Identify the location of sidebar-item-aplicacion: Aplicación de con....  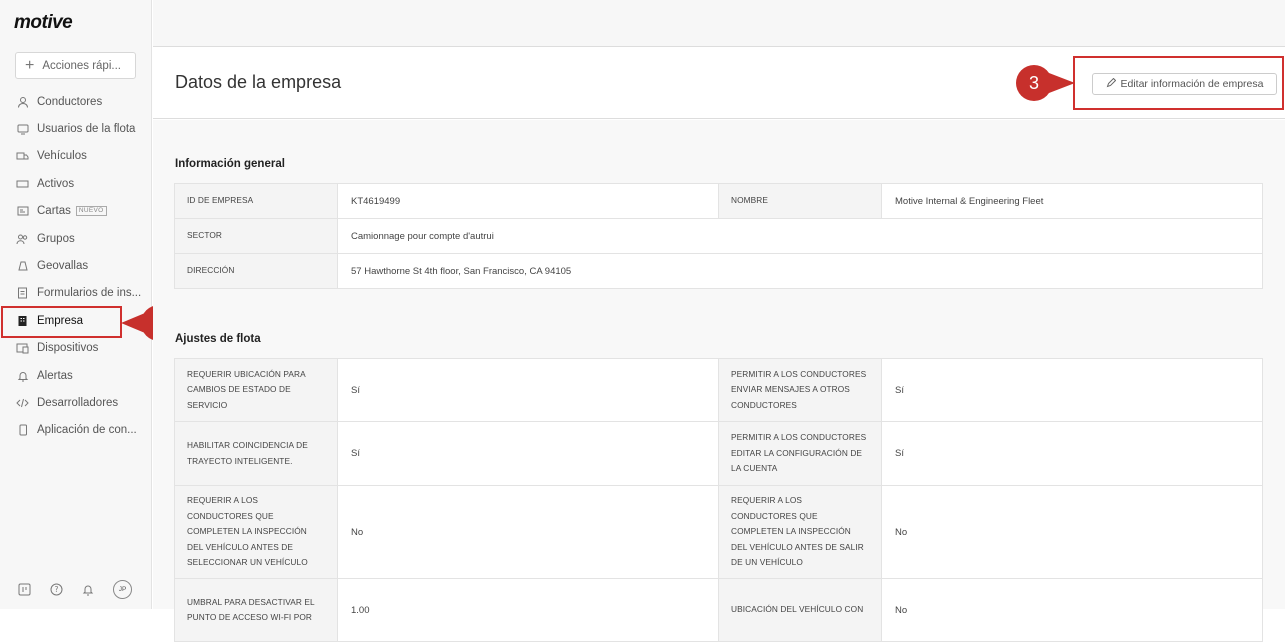
(76, 430).